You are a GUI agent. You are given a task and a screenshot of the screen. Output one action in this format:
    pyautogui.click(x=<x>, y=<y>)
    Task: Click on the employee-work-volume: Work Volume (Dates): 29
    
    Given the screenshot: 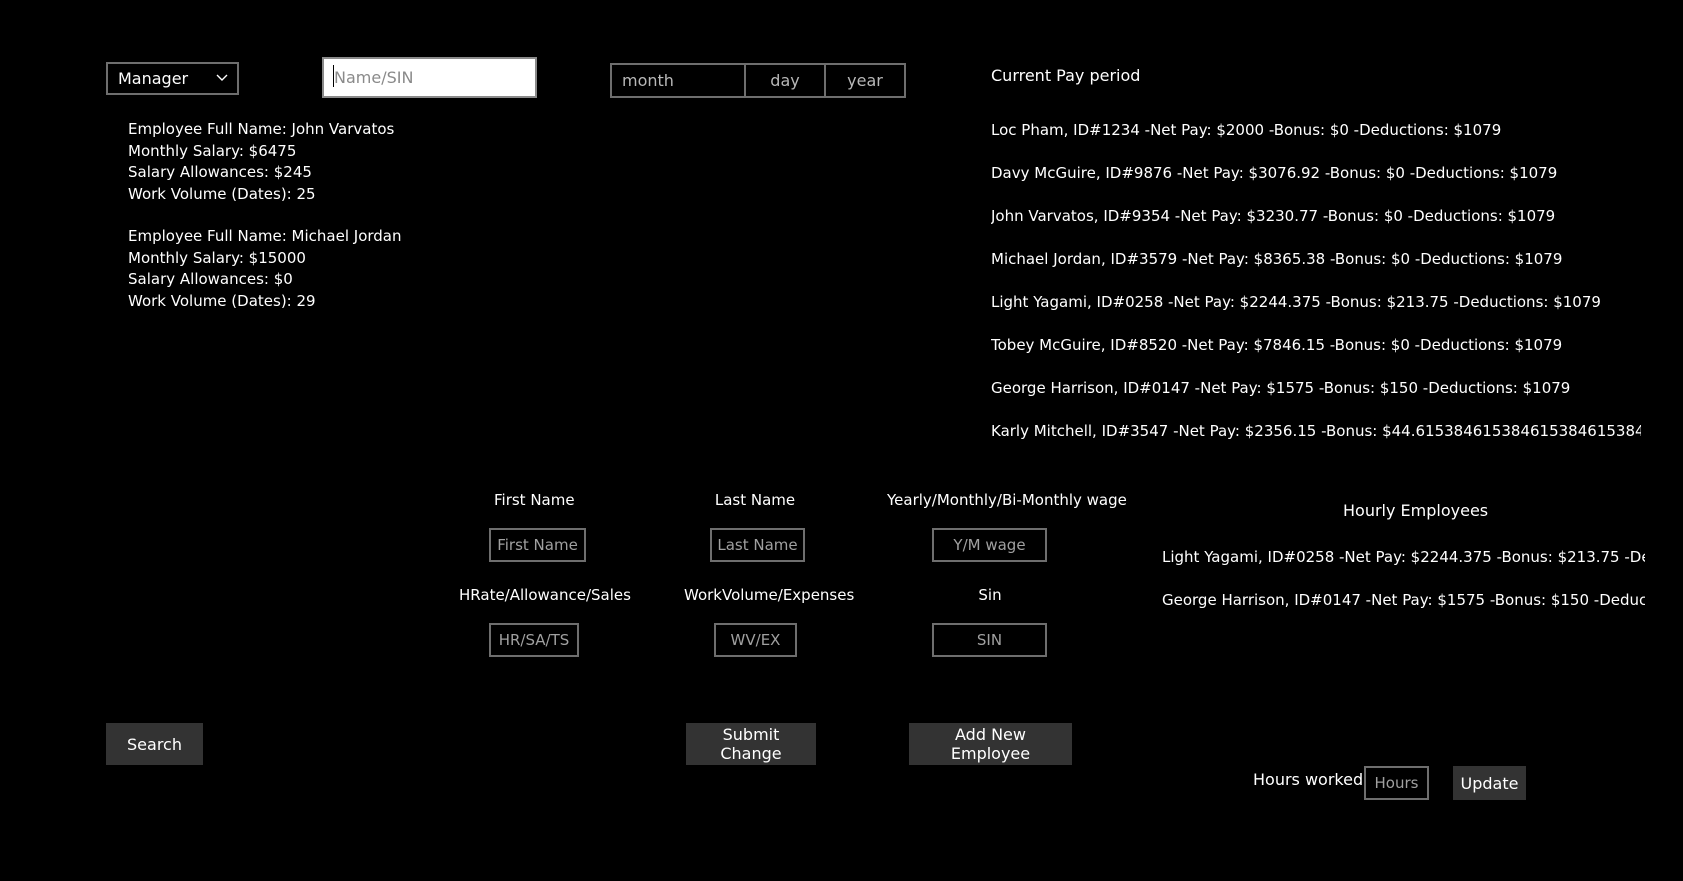 What is the action you would take?
    pyautogui.click(x=222, y=300)
    